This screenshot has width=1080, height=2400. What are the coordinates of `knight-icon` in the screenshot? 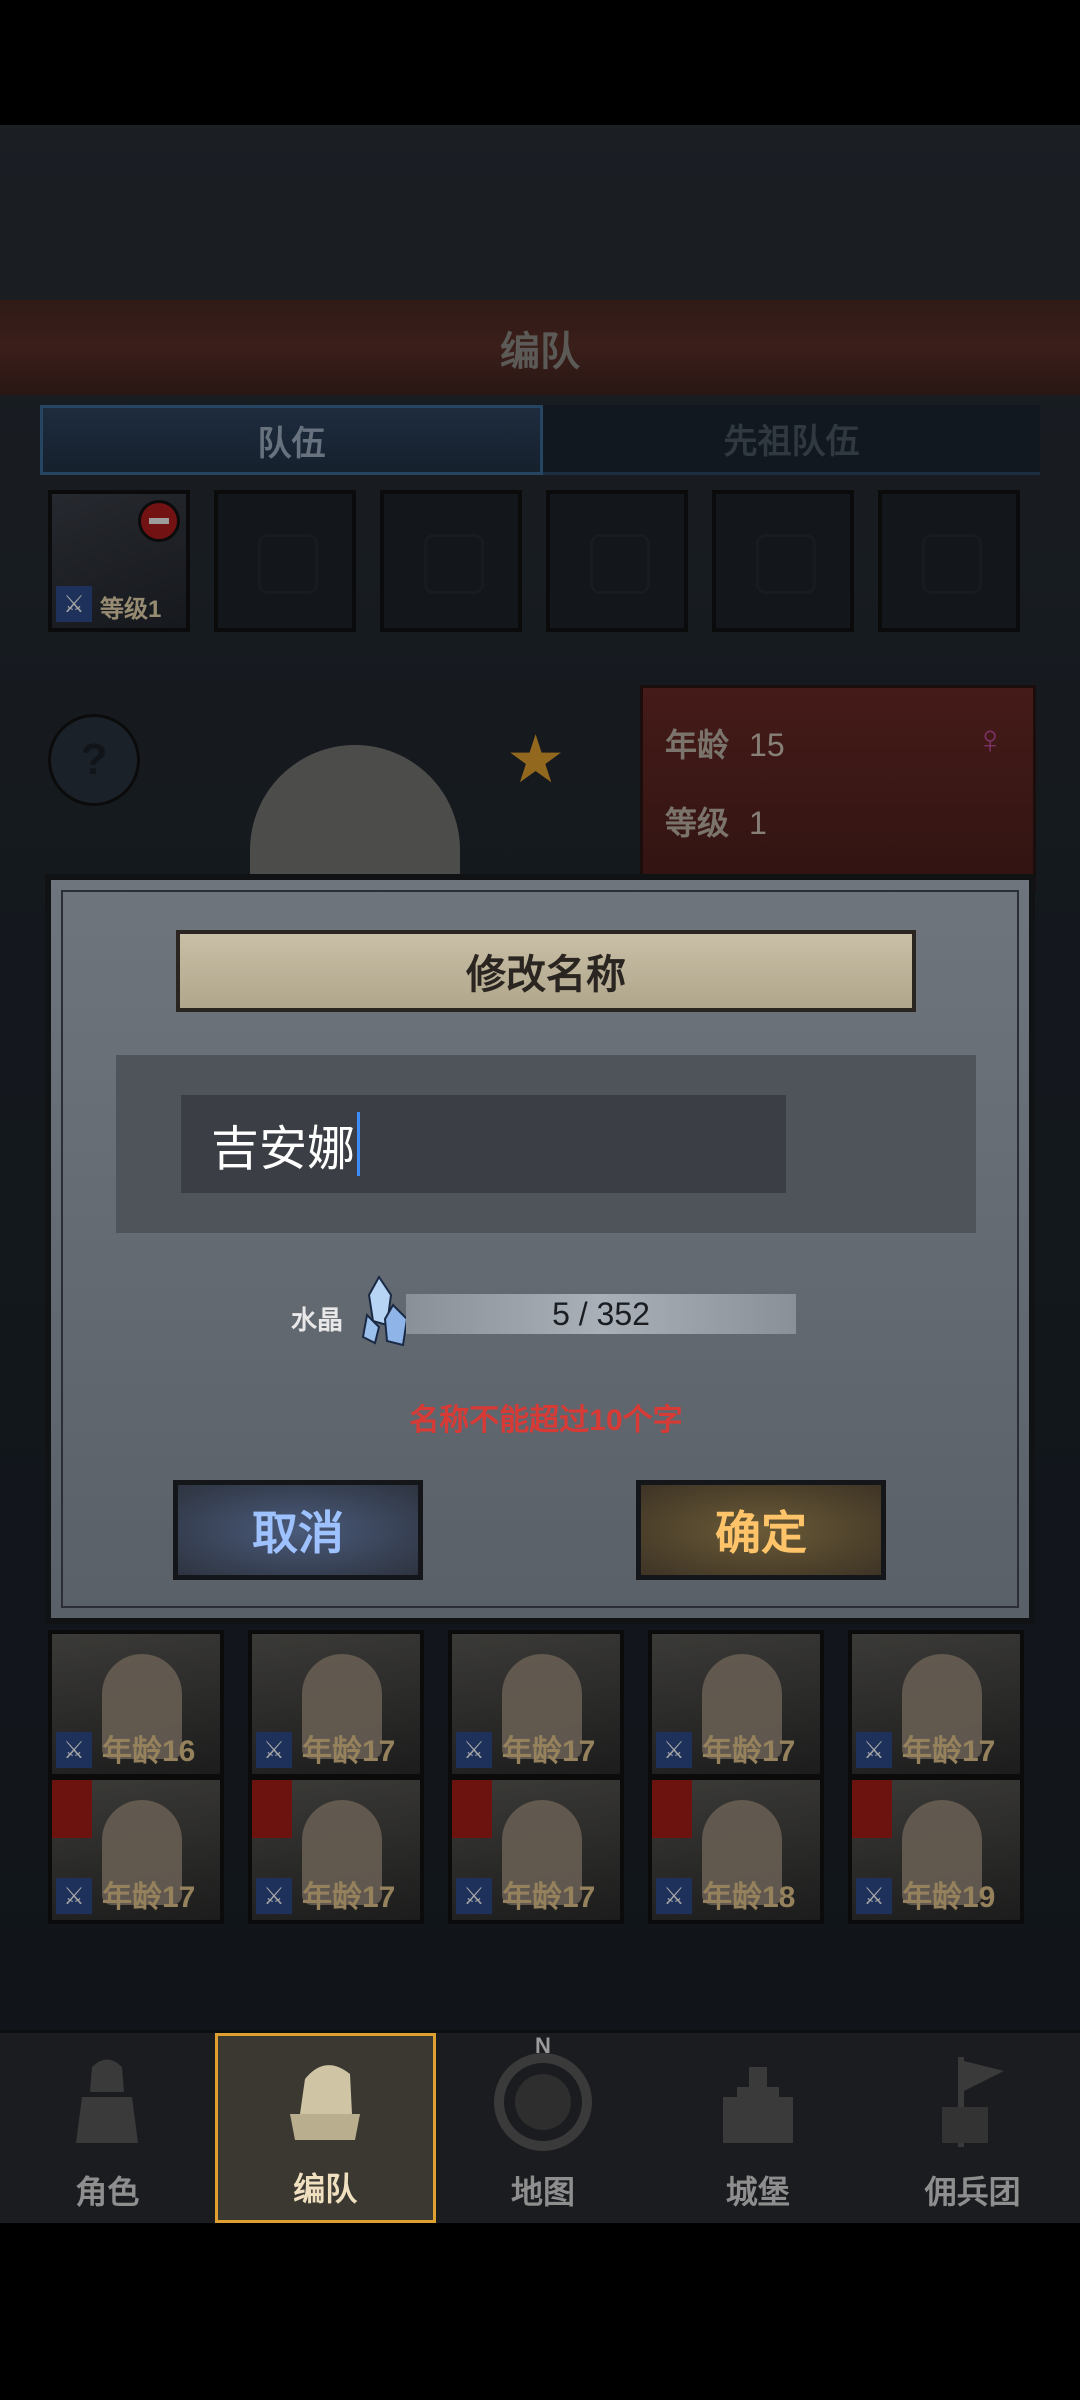 It's located at (107, 2101).